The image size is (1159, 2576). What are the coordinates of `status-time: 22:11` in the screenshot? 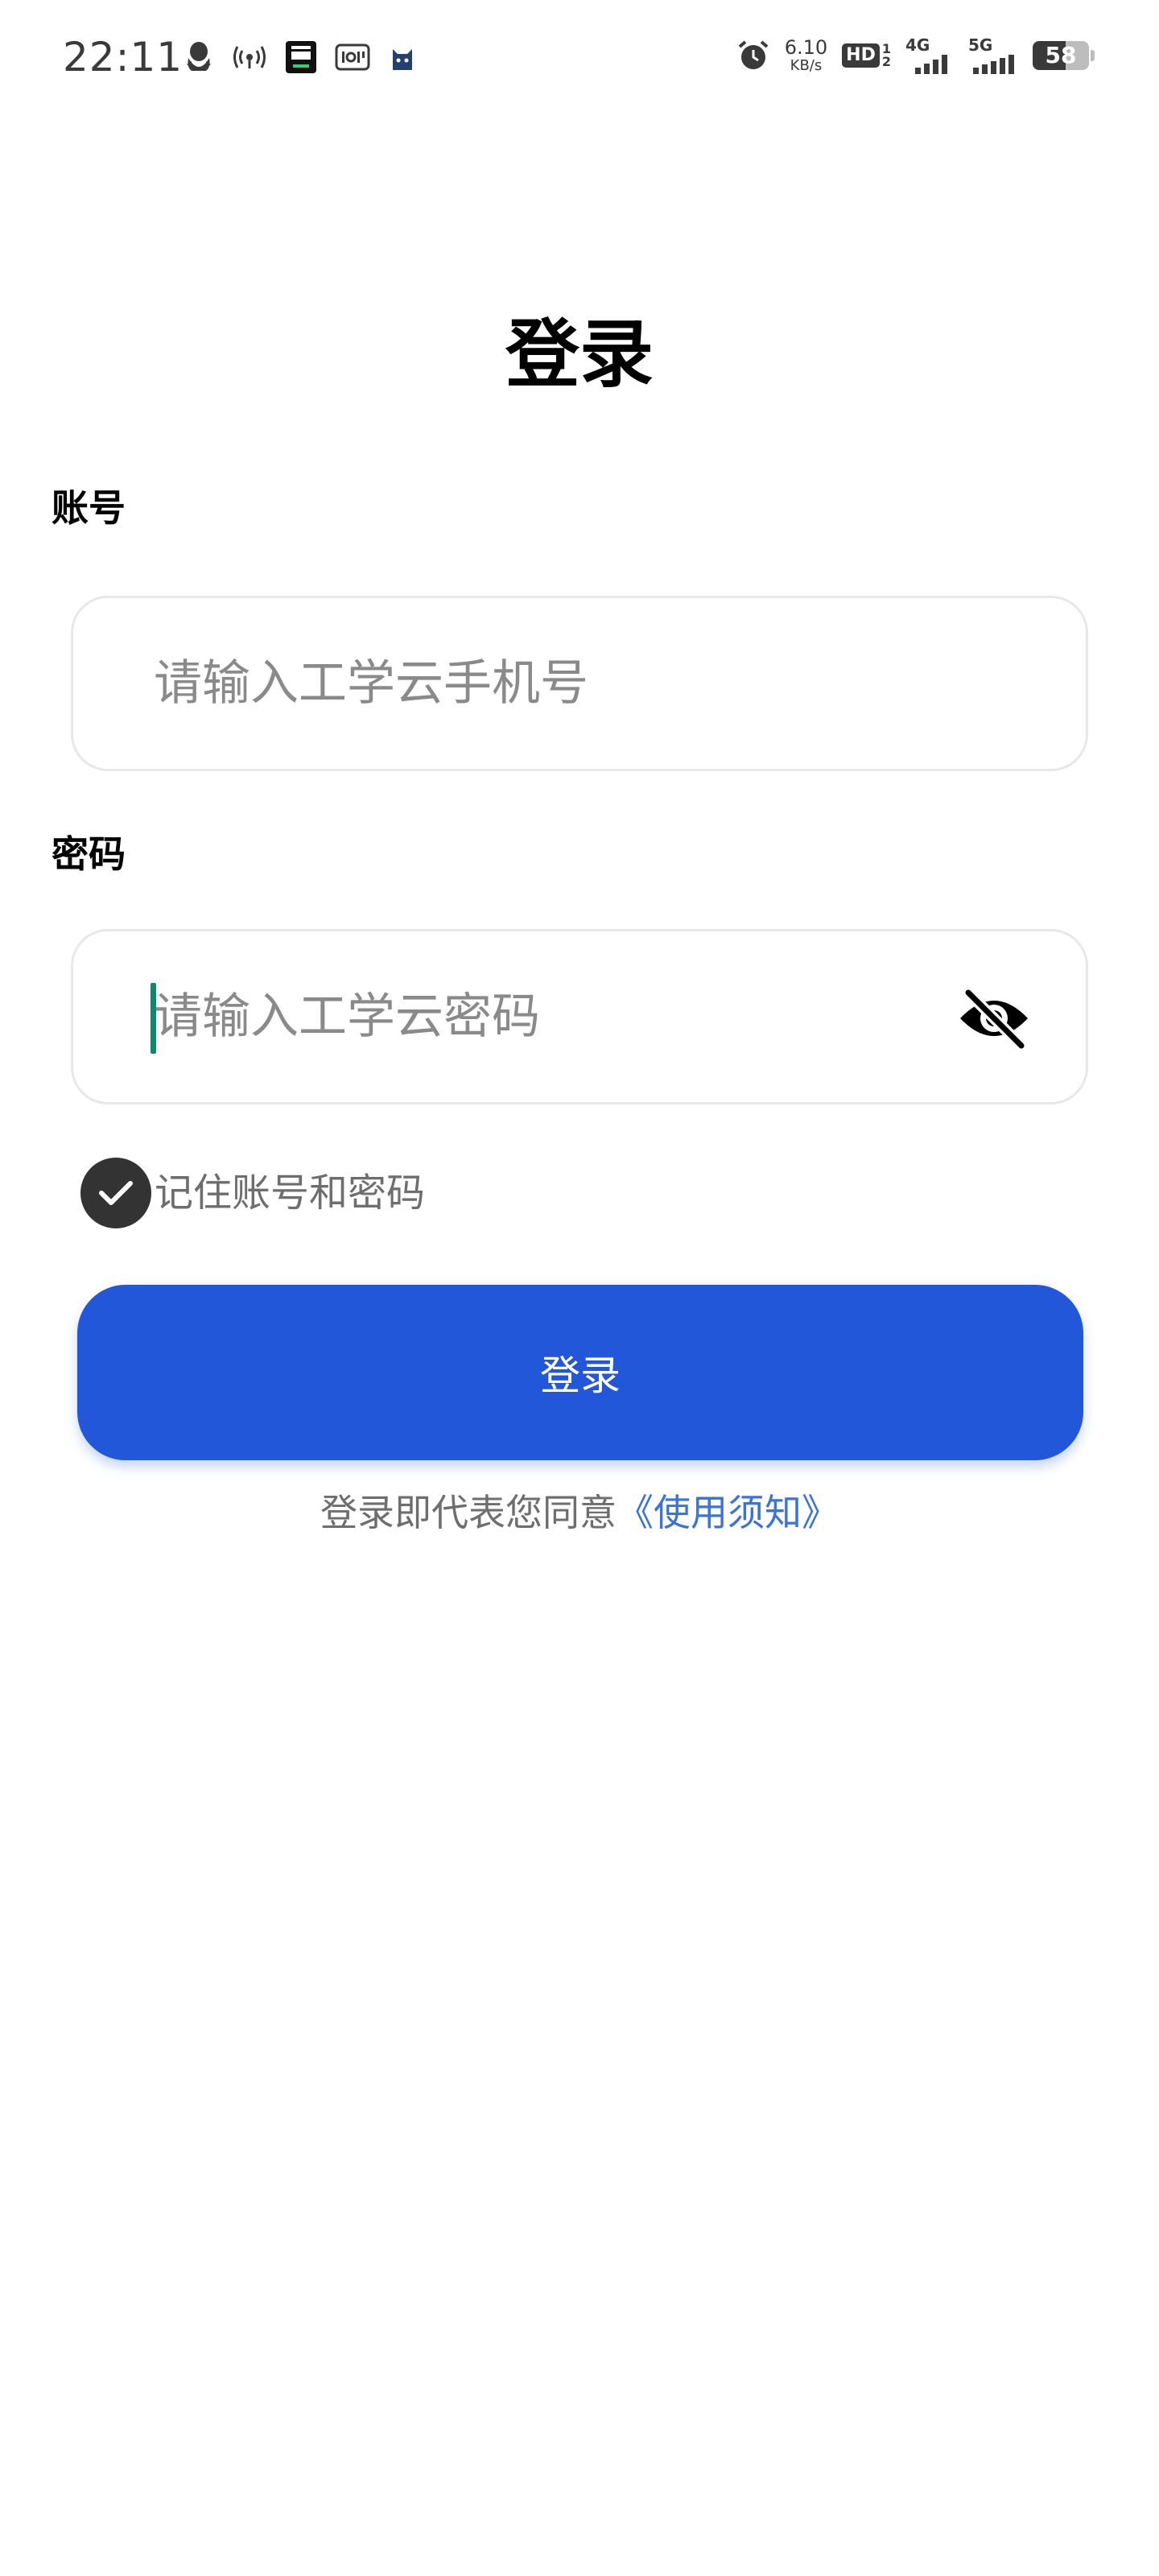 It's located at (123, 57).